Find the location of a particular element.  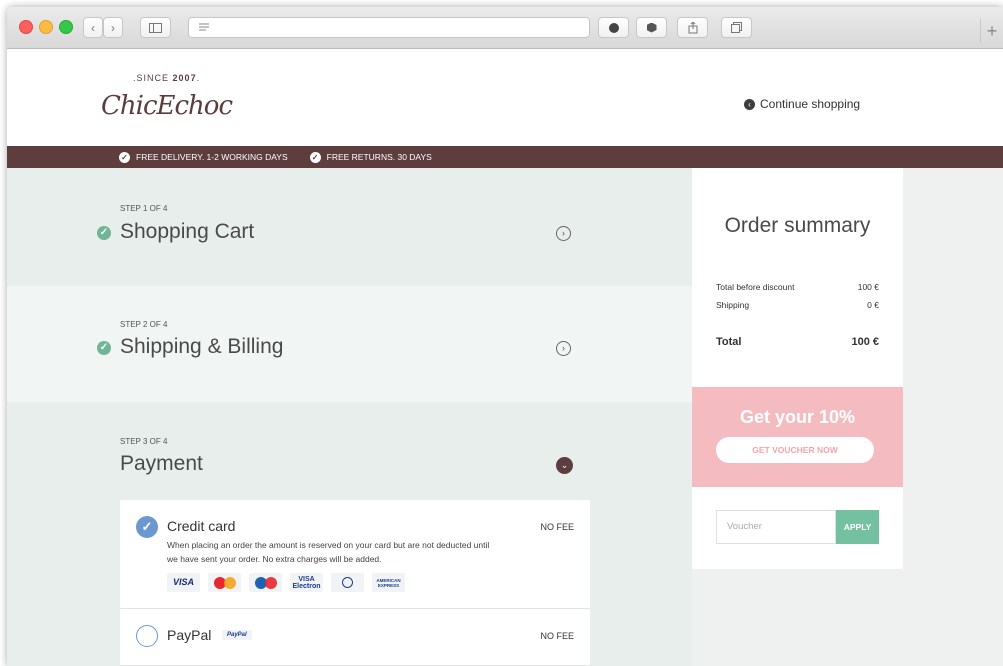

visa-electron-logo: VISA Electron is located at coordinates (306, 582).